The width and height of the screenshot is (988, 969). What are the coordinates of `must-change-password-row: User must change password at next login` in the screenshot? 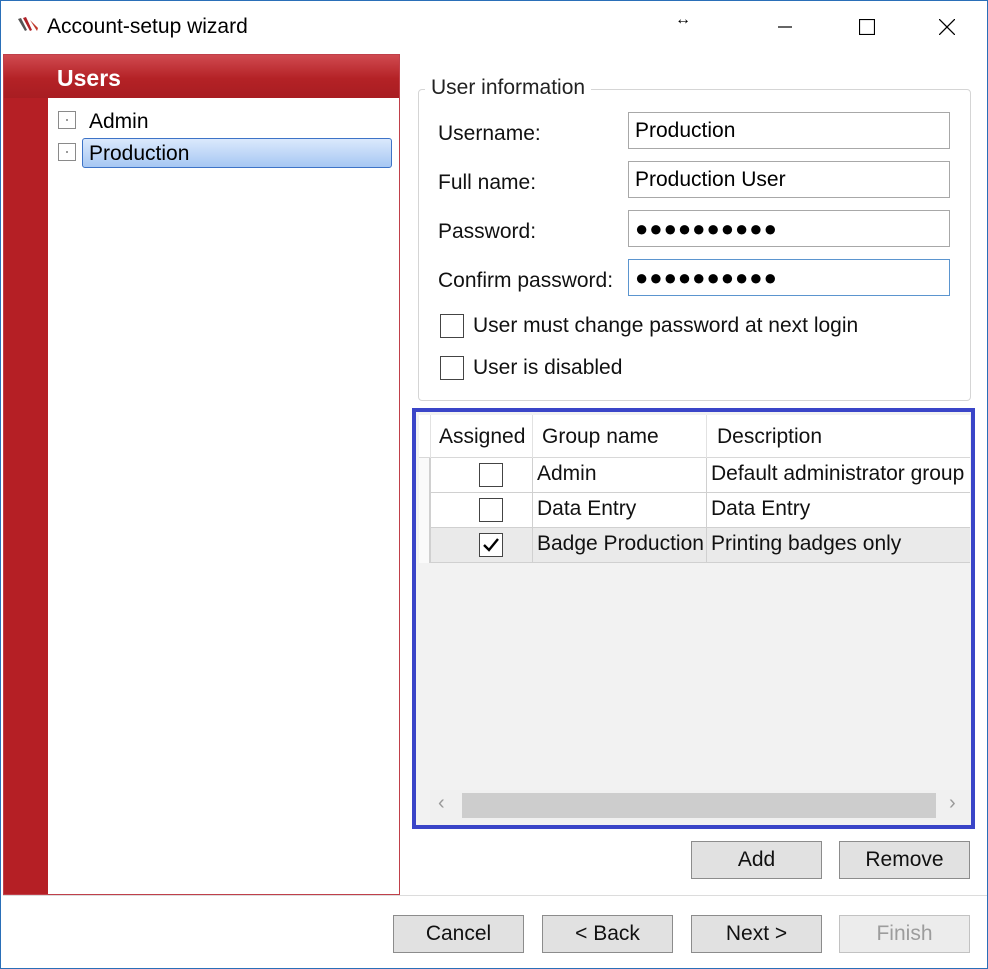 It's located at (649, 326).